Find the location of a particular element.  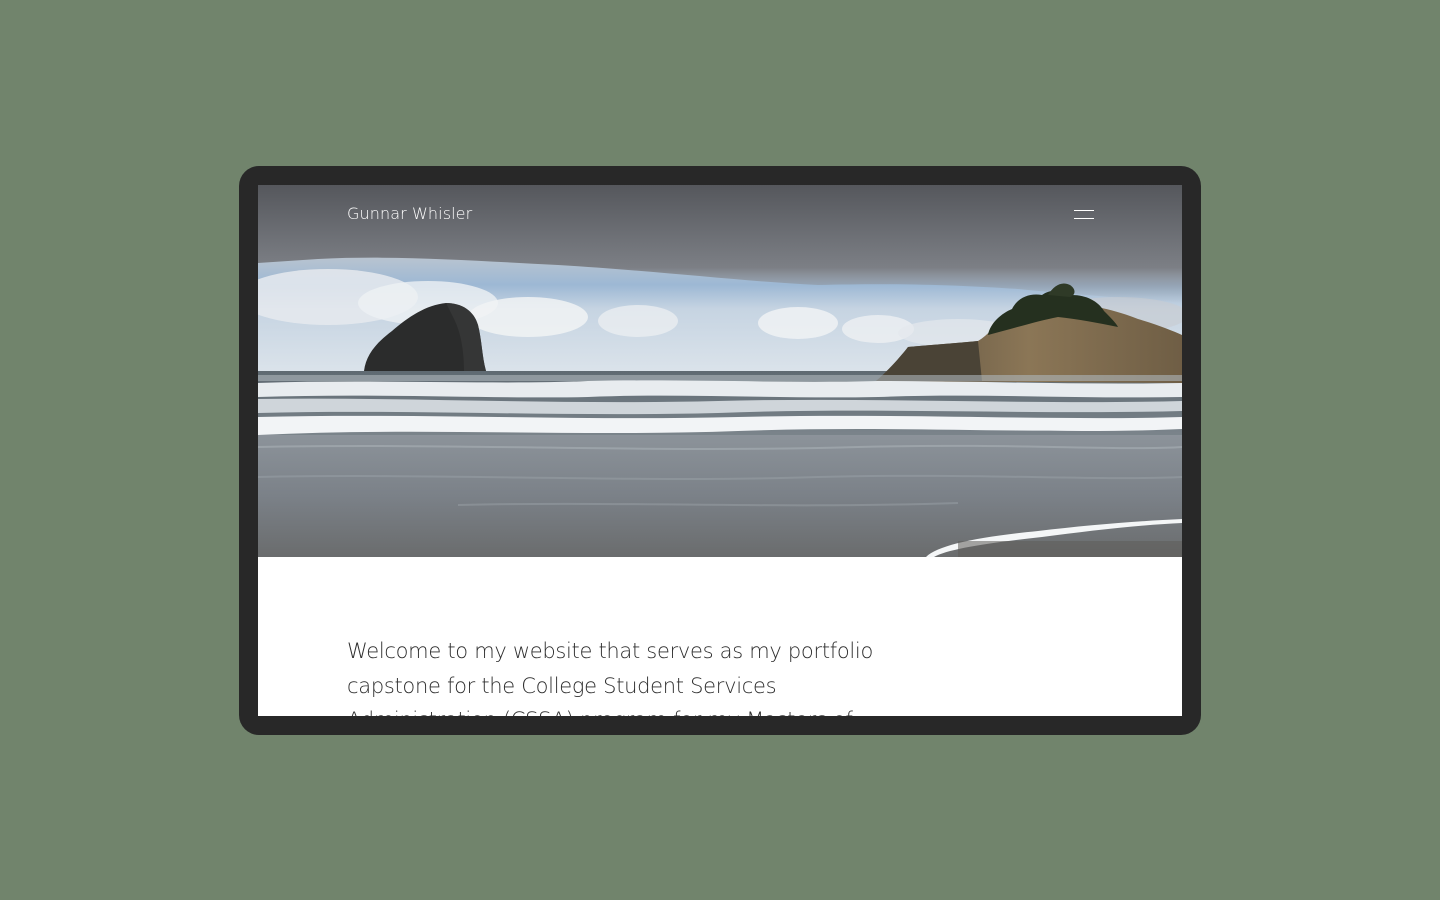

hamburger-menu-icon-line is located at coordinates (1084, 218).